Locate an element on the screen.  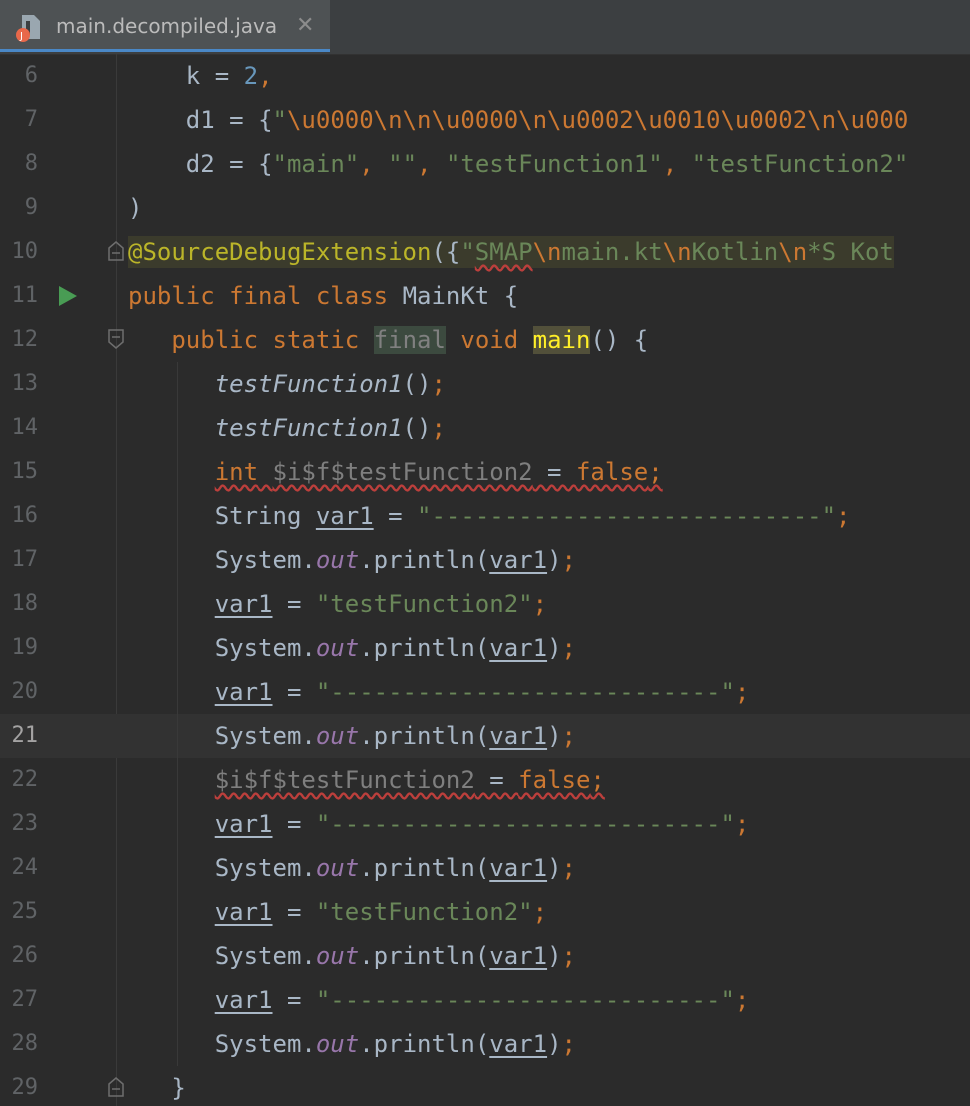
line-number: 10 is located at coordinates (25, 251).